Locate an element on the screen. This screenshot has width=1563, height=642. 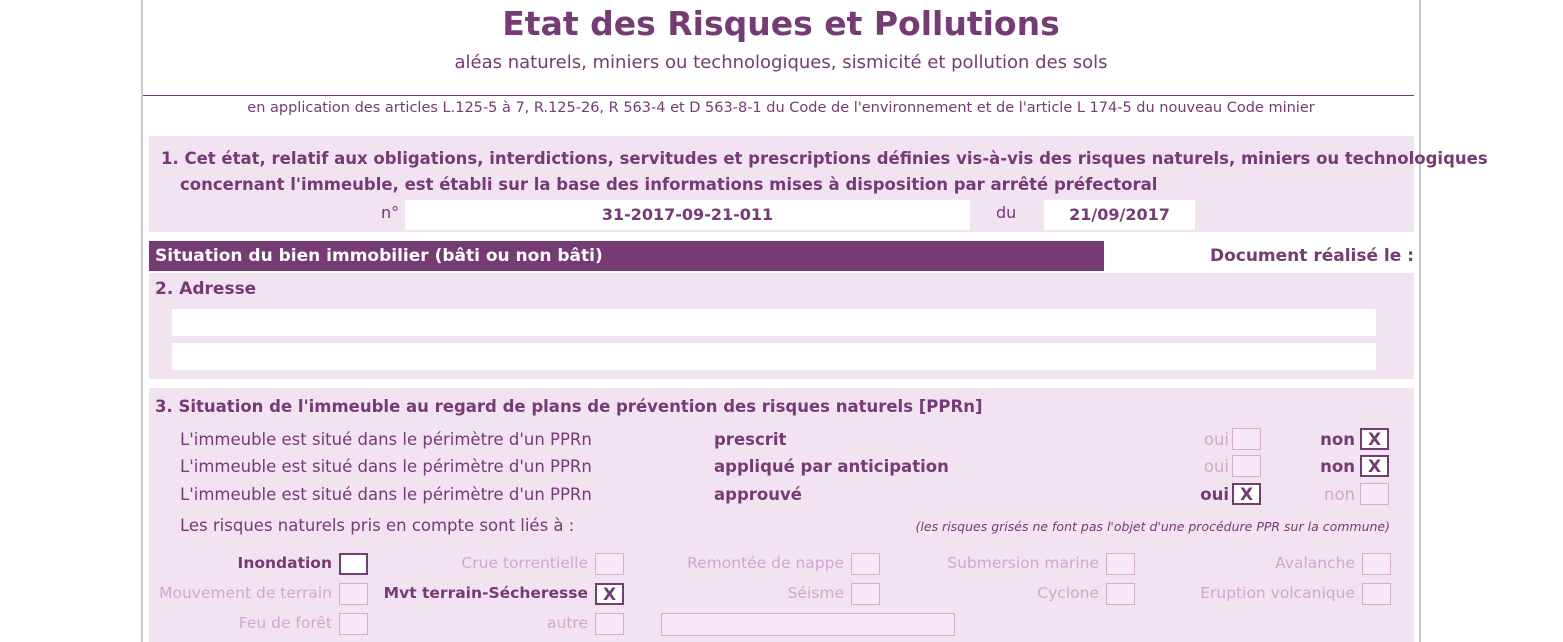
ppr-row-kind: approuvé is located at coordinates (758, 494).